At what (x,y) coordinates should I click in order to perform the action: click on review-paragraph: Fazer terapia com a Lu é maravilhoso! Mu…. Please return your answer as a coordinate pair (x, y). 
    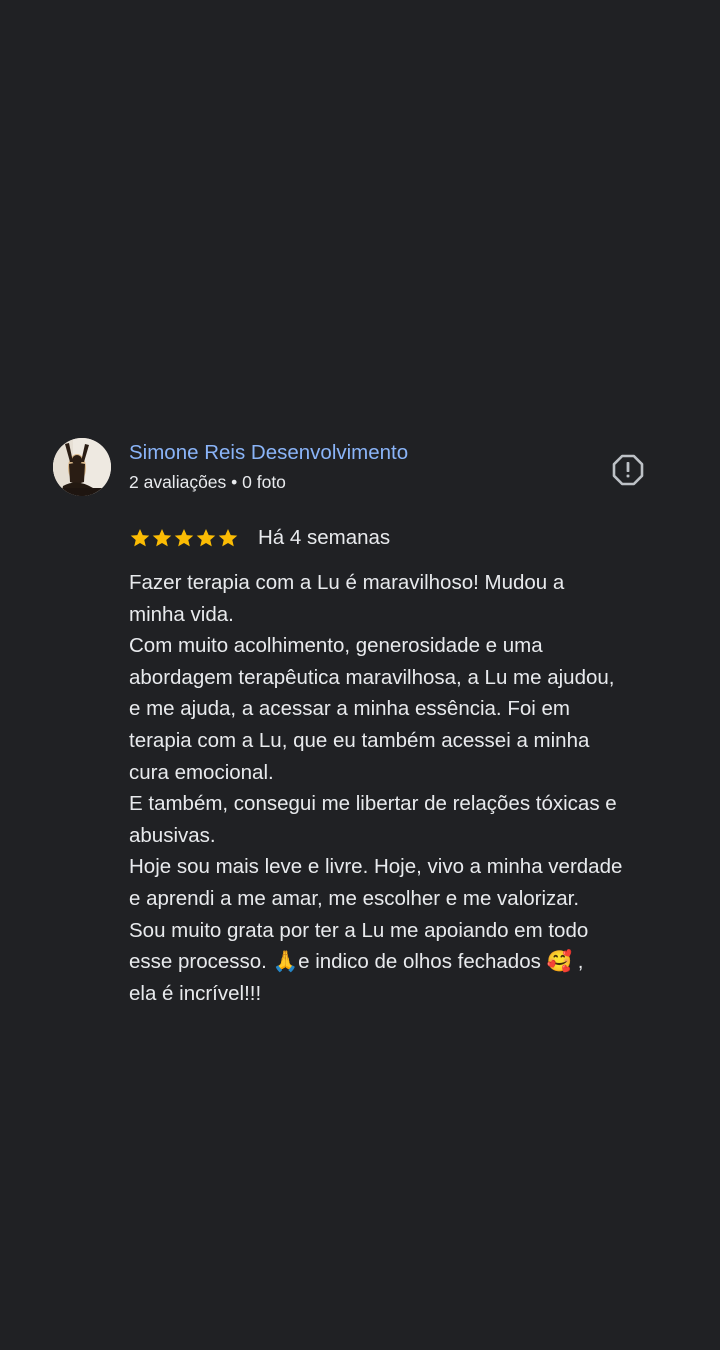
    Looking at the image, I should click on (347, 598).